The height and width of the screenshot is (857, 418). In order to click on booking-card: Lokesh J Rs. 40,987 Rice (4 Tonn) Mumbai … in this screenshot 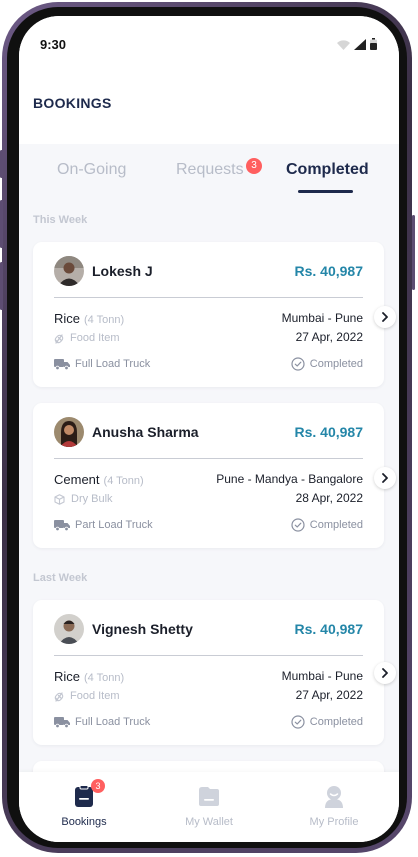, I will do `click(208, 314)`.